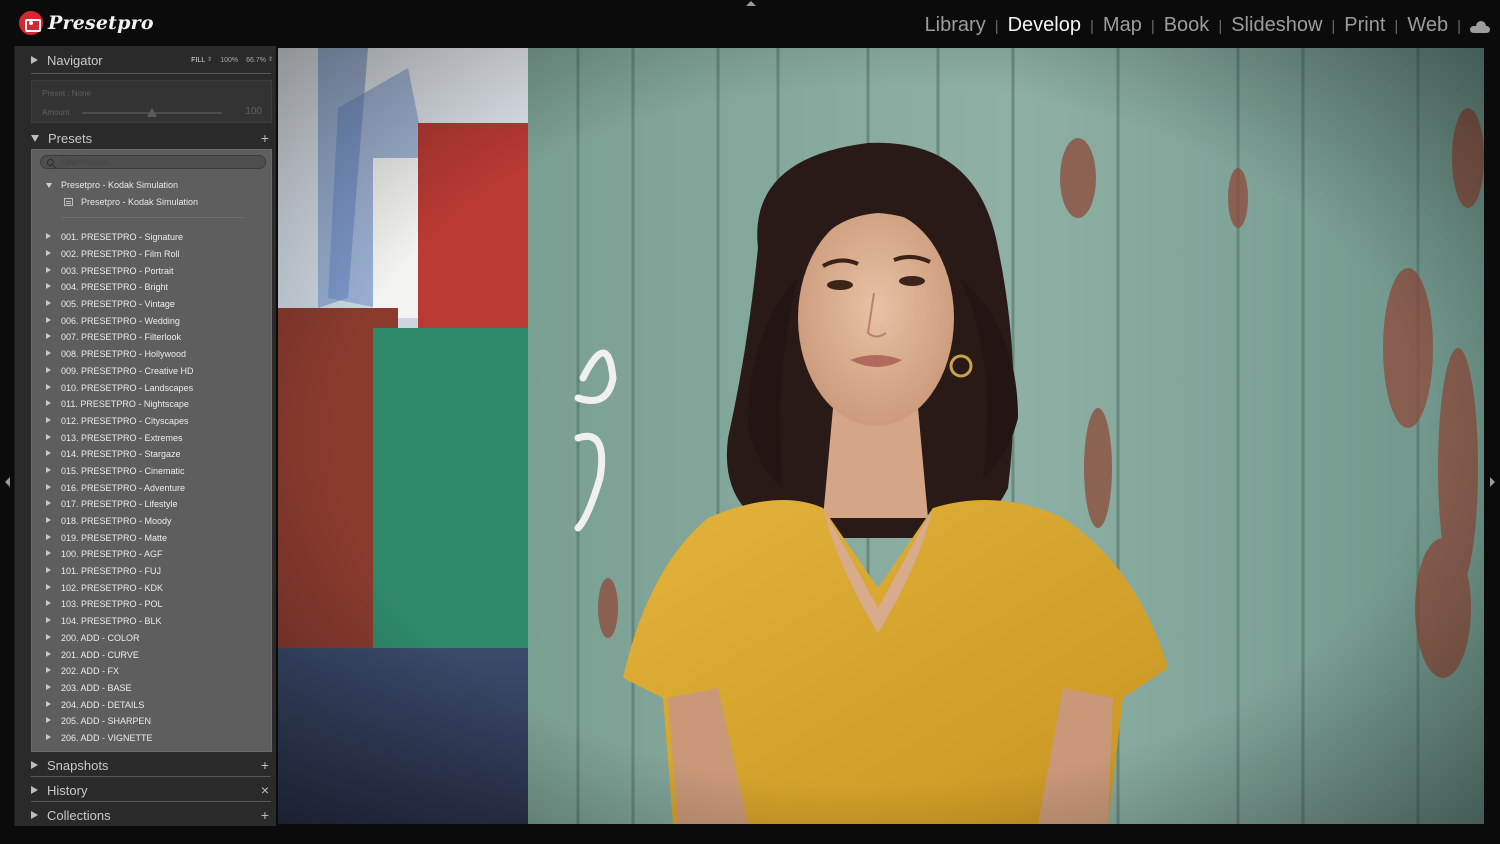 The height and width of the screenshot is (844, 1500). What do you see at coordinates (265, 815) in the screenshot?
I see `add-collection-button: +` at bounding box center [265, 815].